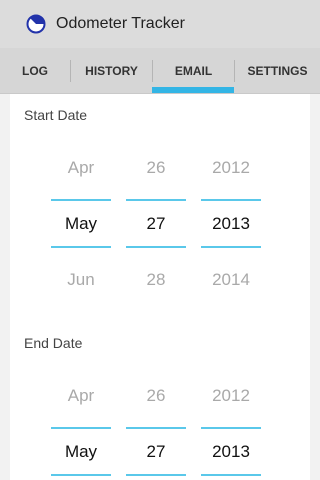 The image size is (320, 480). What do you see at coordinates (111, 71) in the screenshot?
I see `tab-history: HISTORY` at bounding box center [111, 71].